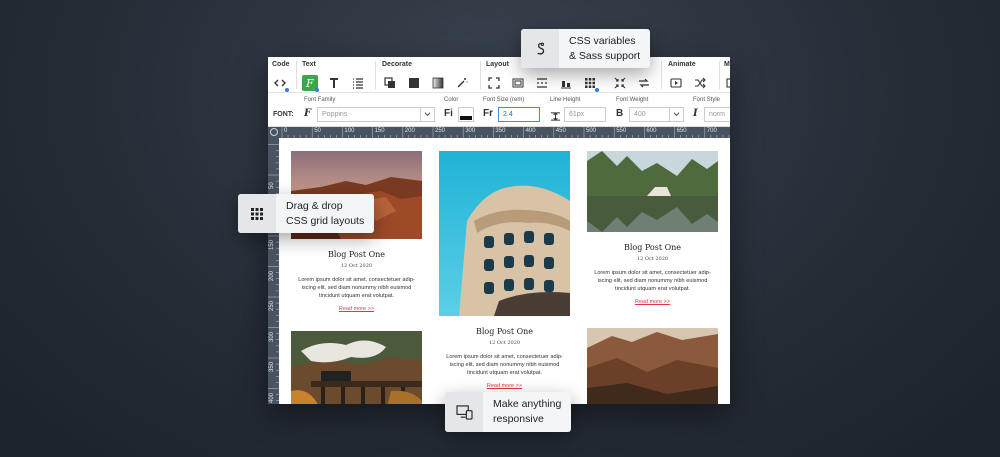 The image size is (1000, 457). Describe the element at coordinates (518, 419) in the screenshot. I see `badge-line: responsive` at that location.